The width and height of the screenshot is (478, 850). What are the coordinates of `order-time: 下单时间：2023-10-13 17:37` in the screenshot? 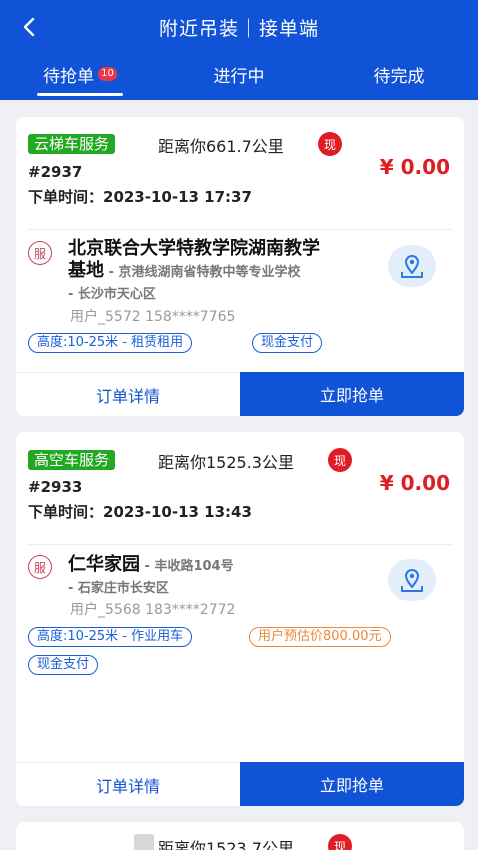 It's located at (140, 197).